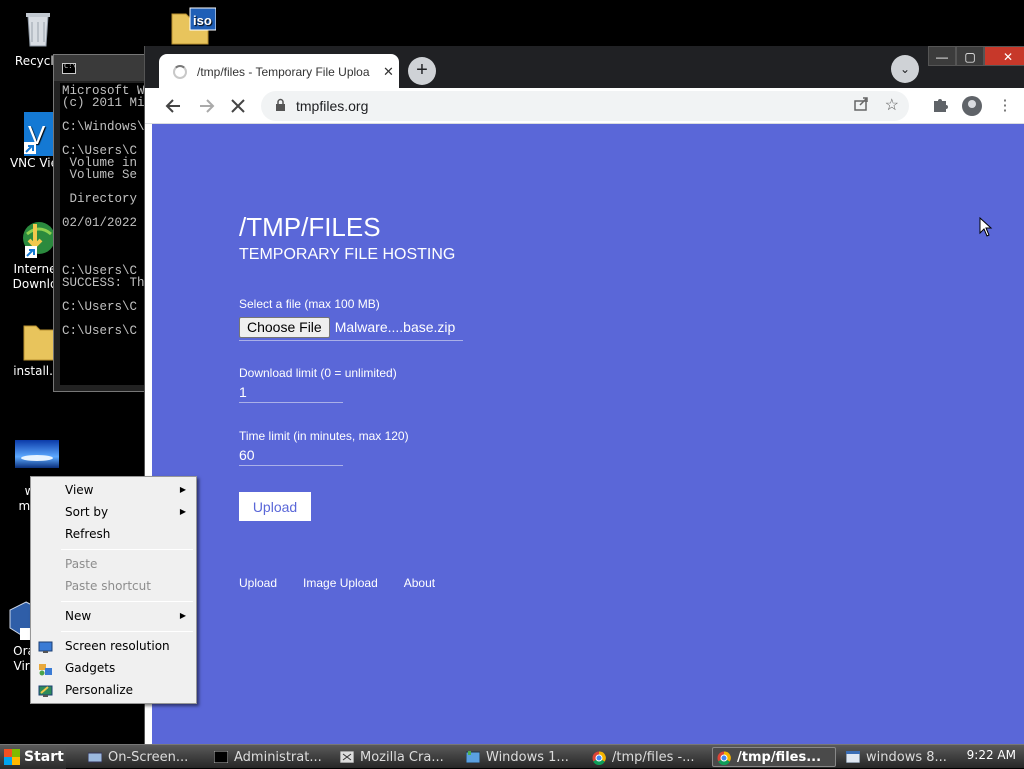 Image resolution: width=1024 pixels, height=769 pixels. What do you see at coordinates (78, 616) in the screenshot?
I see `menu-item-label: New` at bounding box center [78, 616].